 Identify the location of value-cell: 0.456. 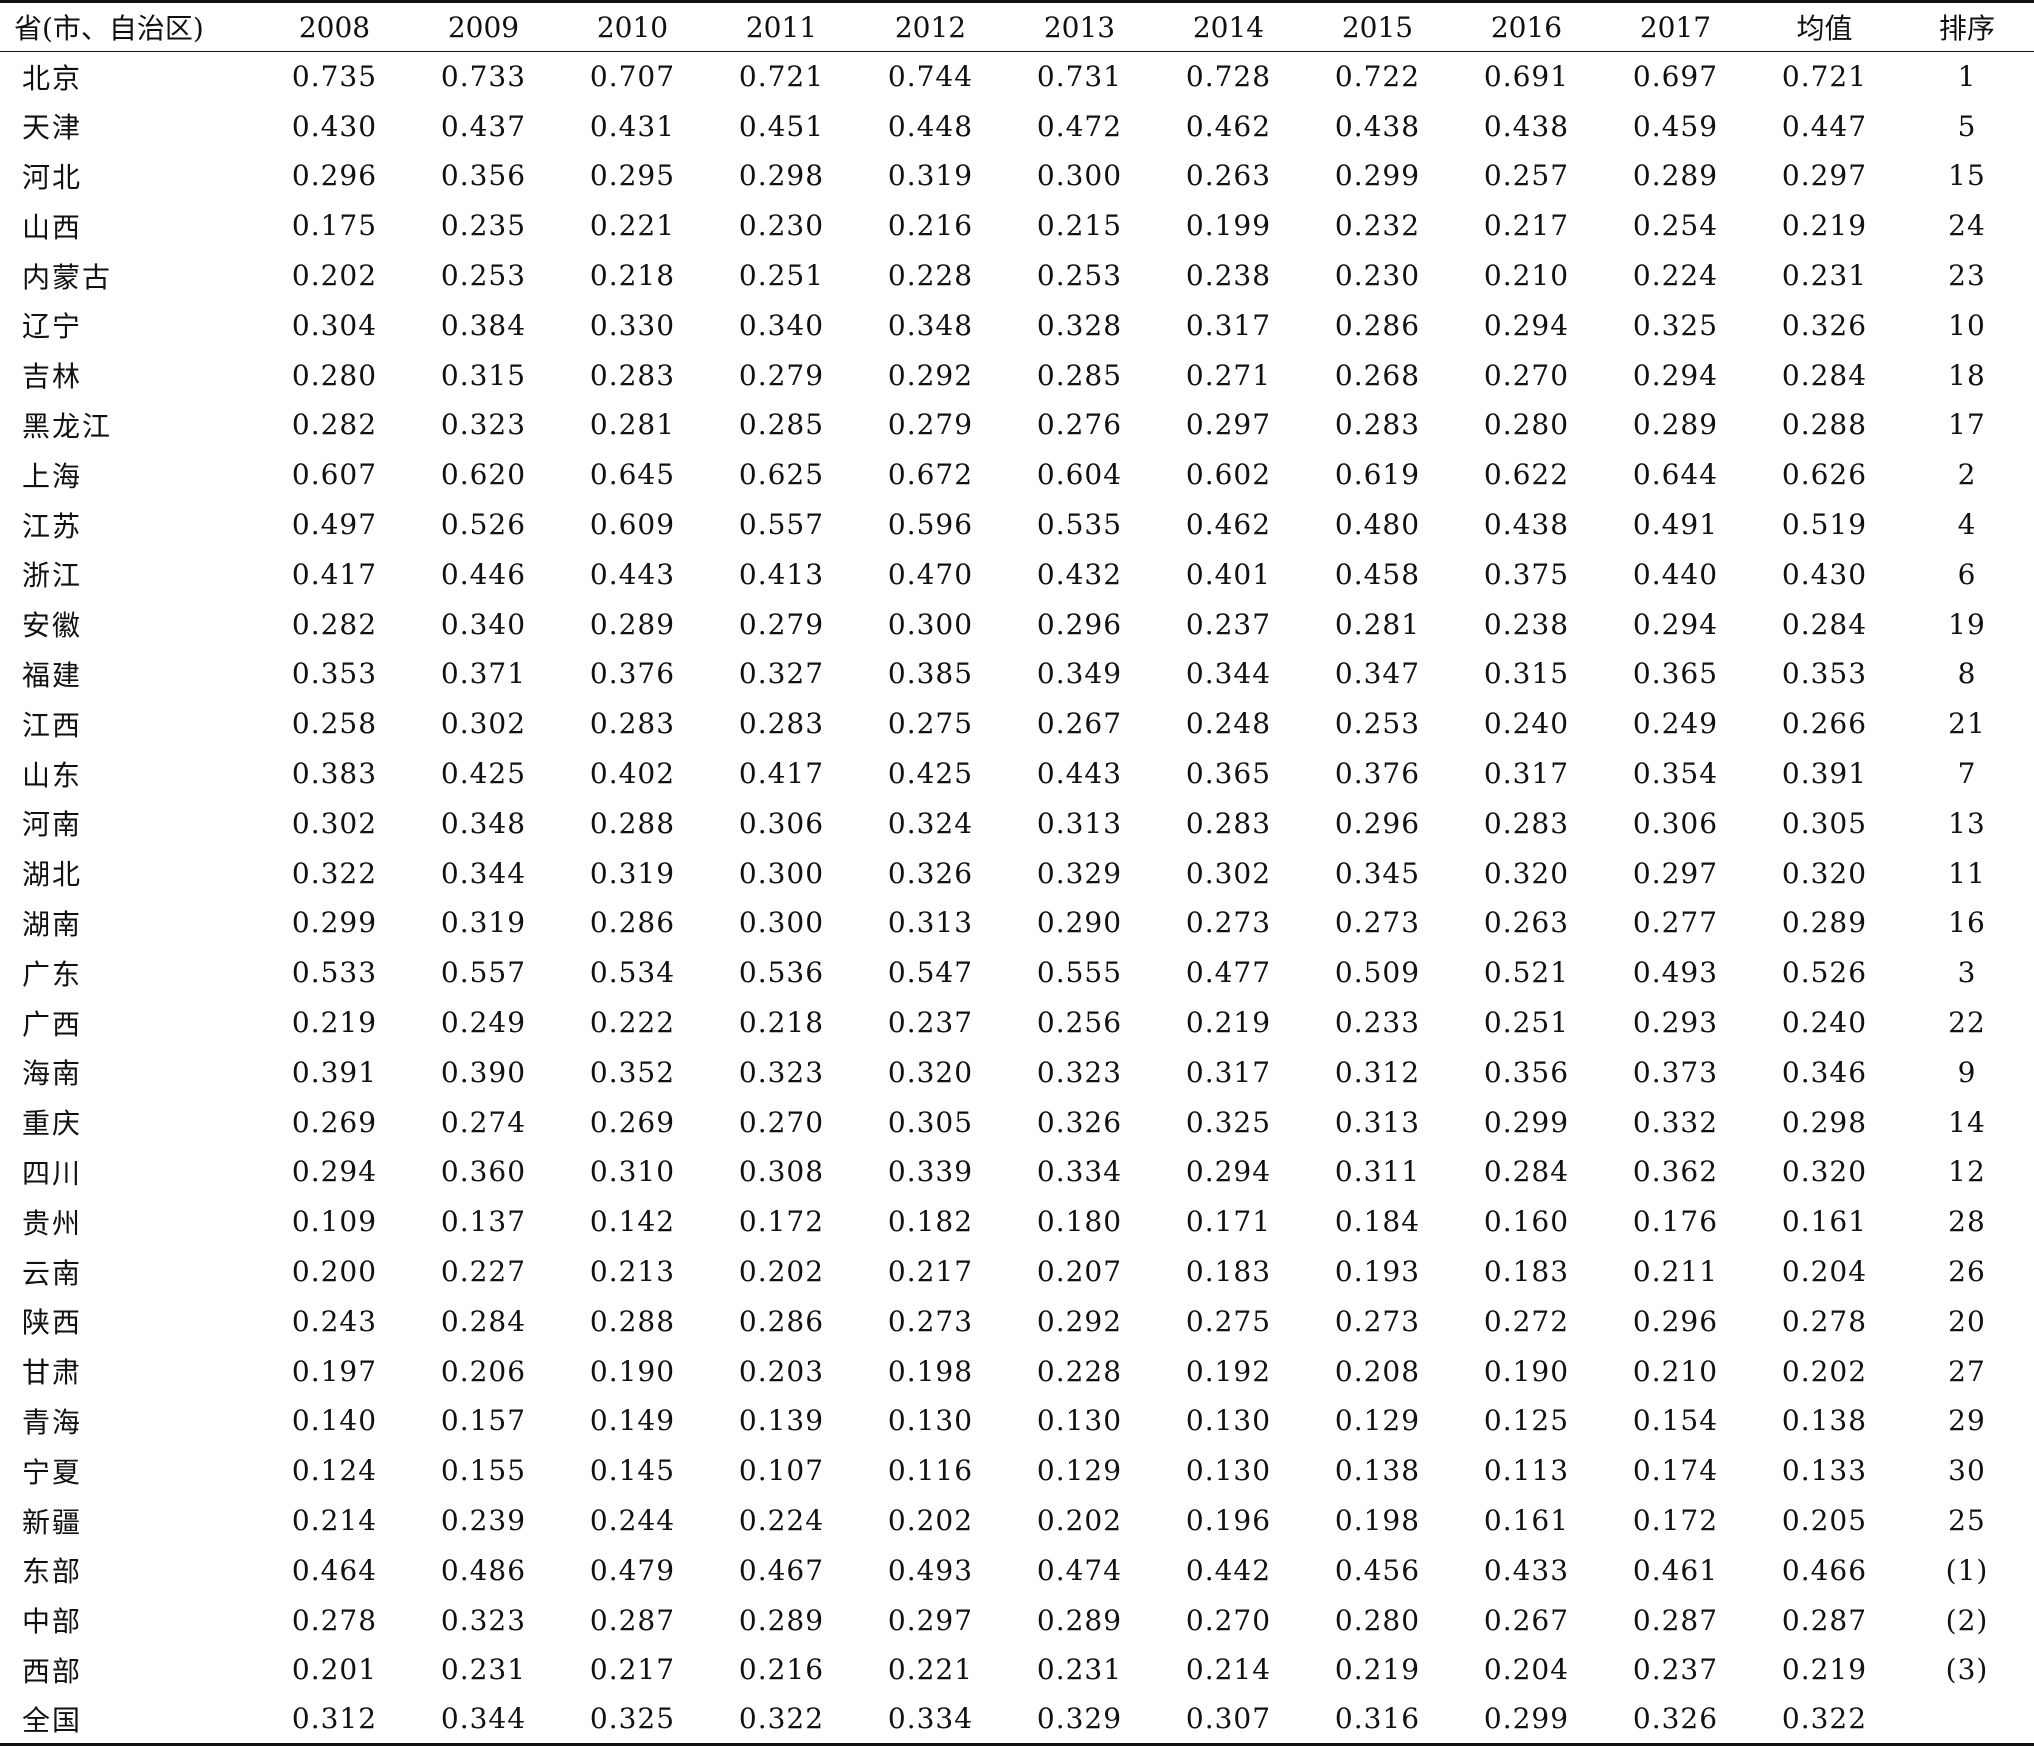
(1377, 1570).